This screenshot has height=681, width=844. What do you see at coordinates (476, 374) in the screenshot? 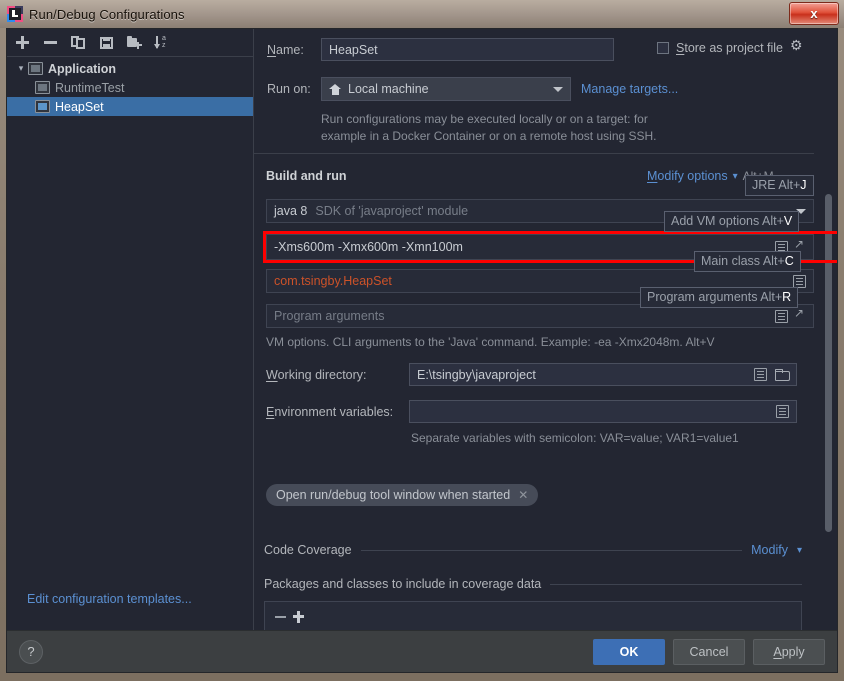
I see `working-directory-value: E:\tsingby\javaproject` at bounding box center [476, 374].